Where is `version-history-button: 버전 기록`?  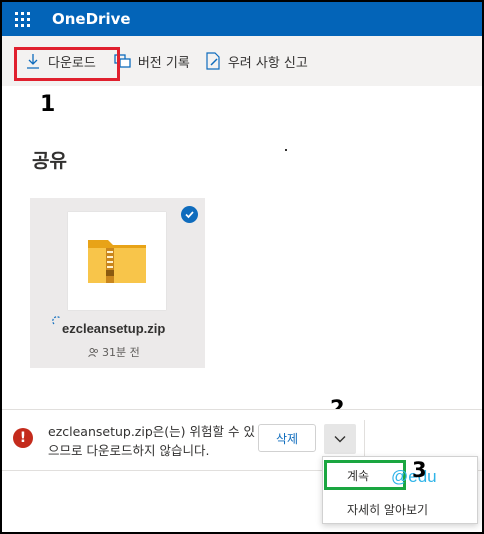 version-history-button: 버전 기록 is located at coordinates (152, 61).